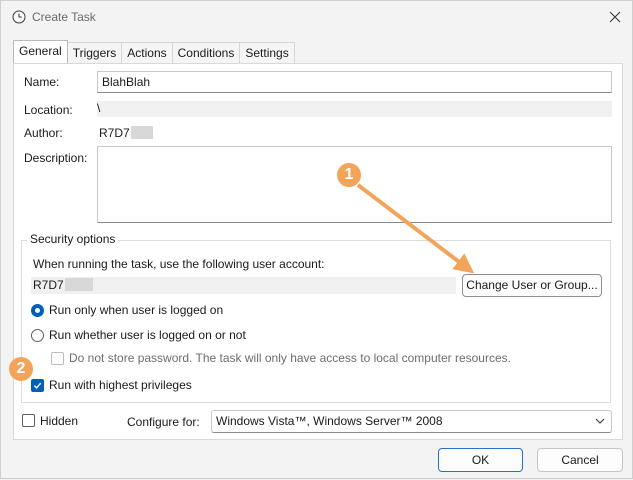  I want to click on chevron-down-icon, so click(600, 421).